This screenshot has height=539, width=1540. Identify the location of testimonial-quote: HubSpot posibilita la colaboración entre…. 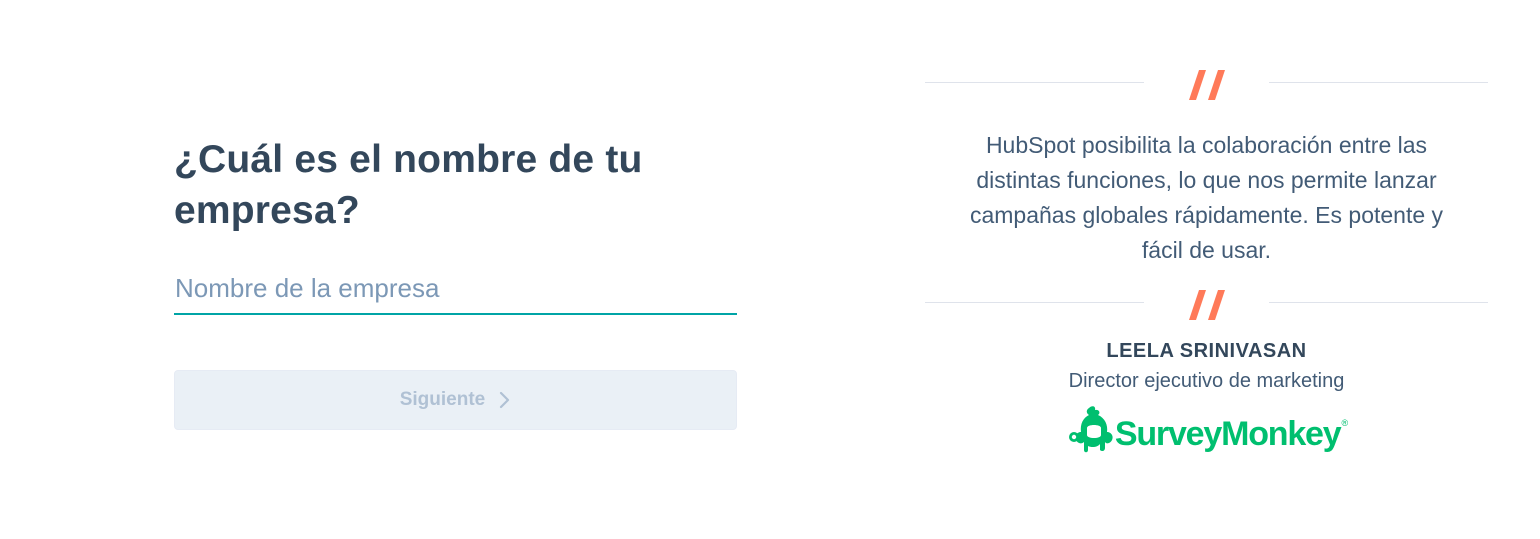
(1206, 197).